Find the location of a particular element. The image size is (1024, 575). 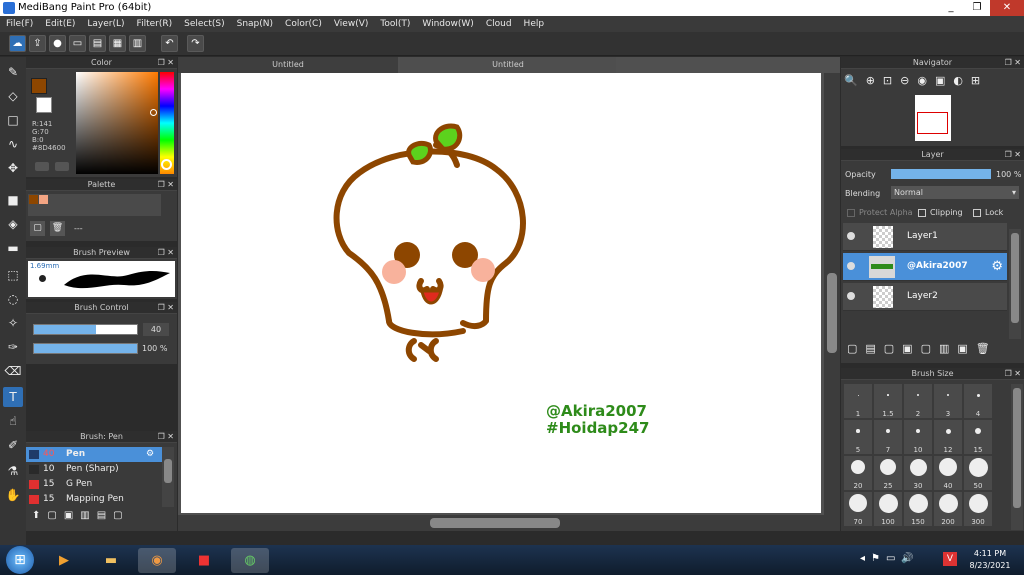

color-picker-cursor is located at coordinates (153, 112).